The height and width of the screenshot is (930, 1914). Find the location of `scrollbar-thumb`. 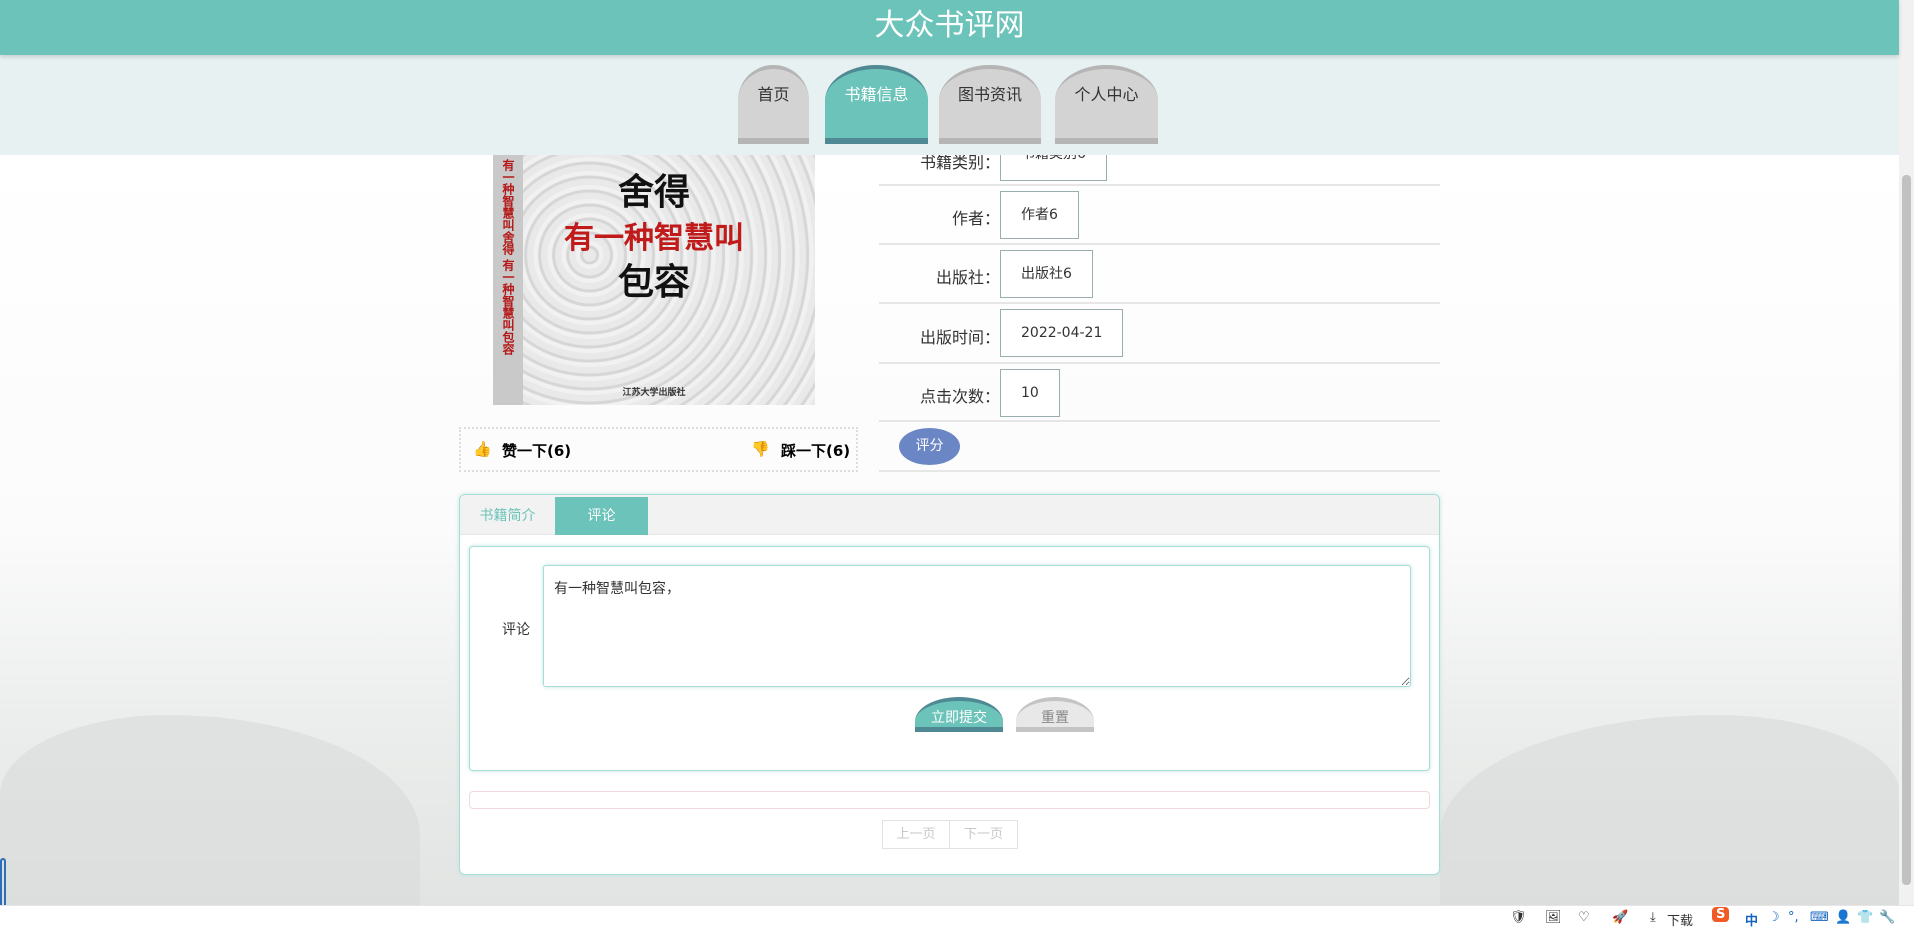

scrollbar-thumb is located at coordinates (1906, 530).